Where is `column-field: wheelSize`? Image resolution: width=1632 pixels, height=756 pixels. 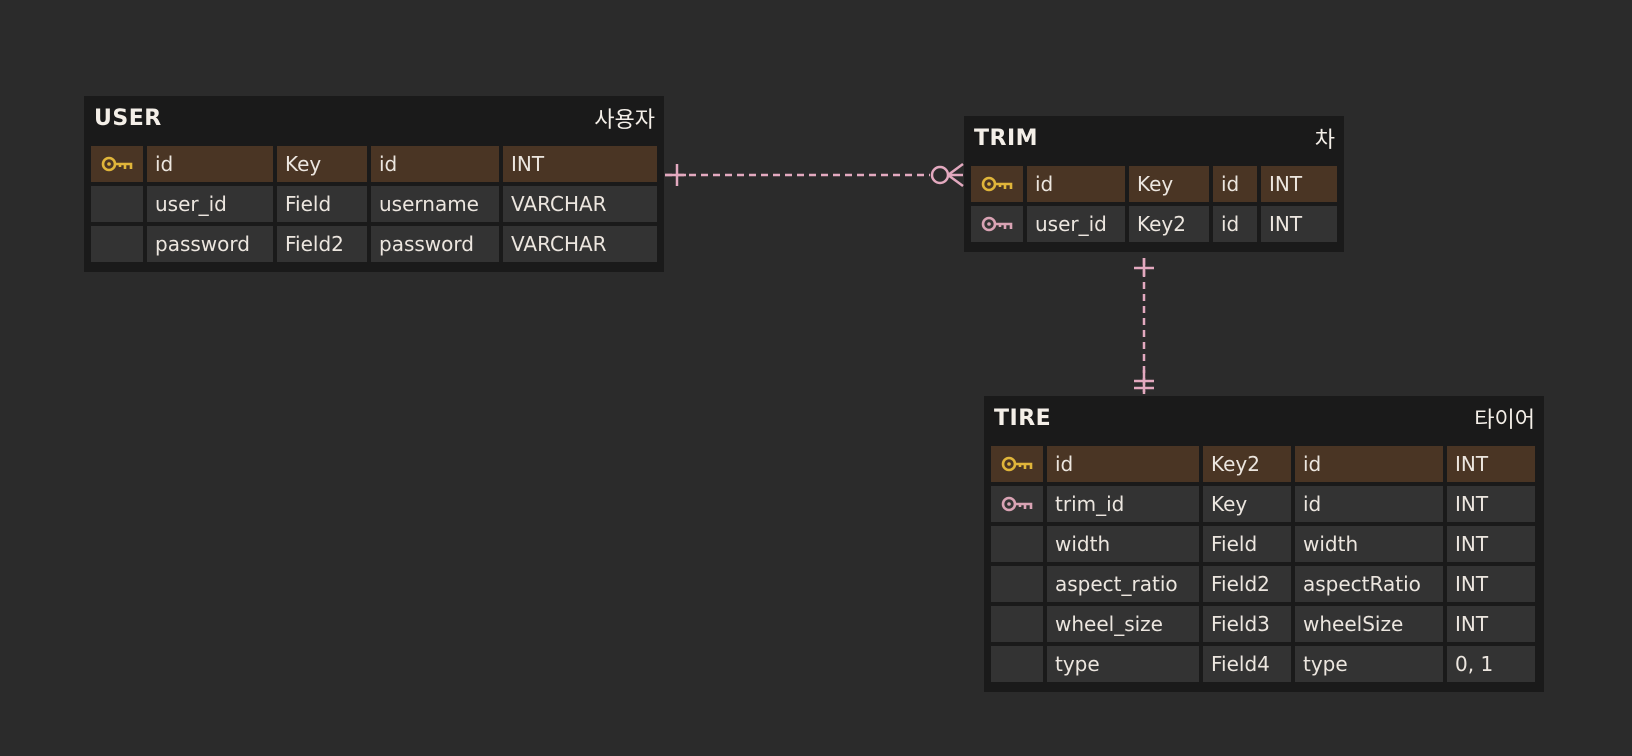 column-field: wheelSize is located at coordinates (1369, 624).